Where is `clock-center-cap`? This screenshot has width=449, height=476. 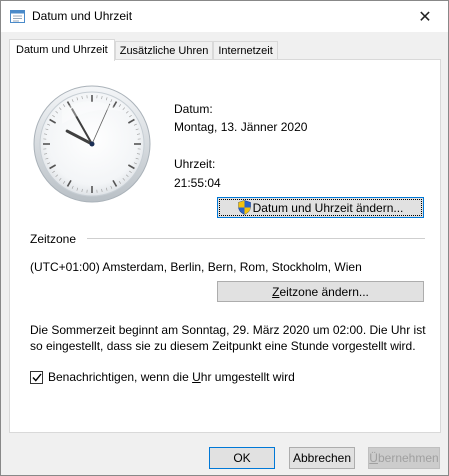
clock-center-cap is located at coordinates (92, 144).